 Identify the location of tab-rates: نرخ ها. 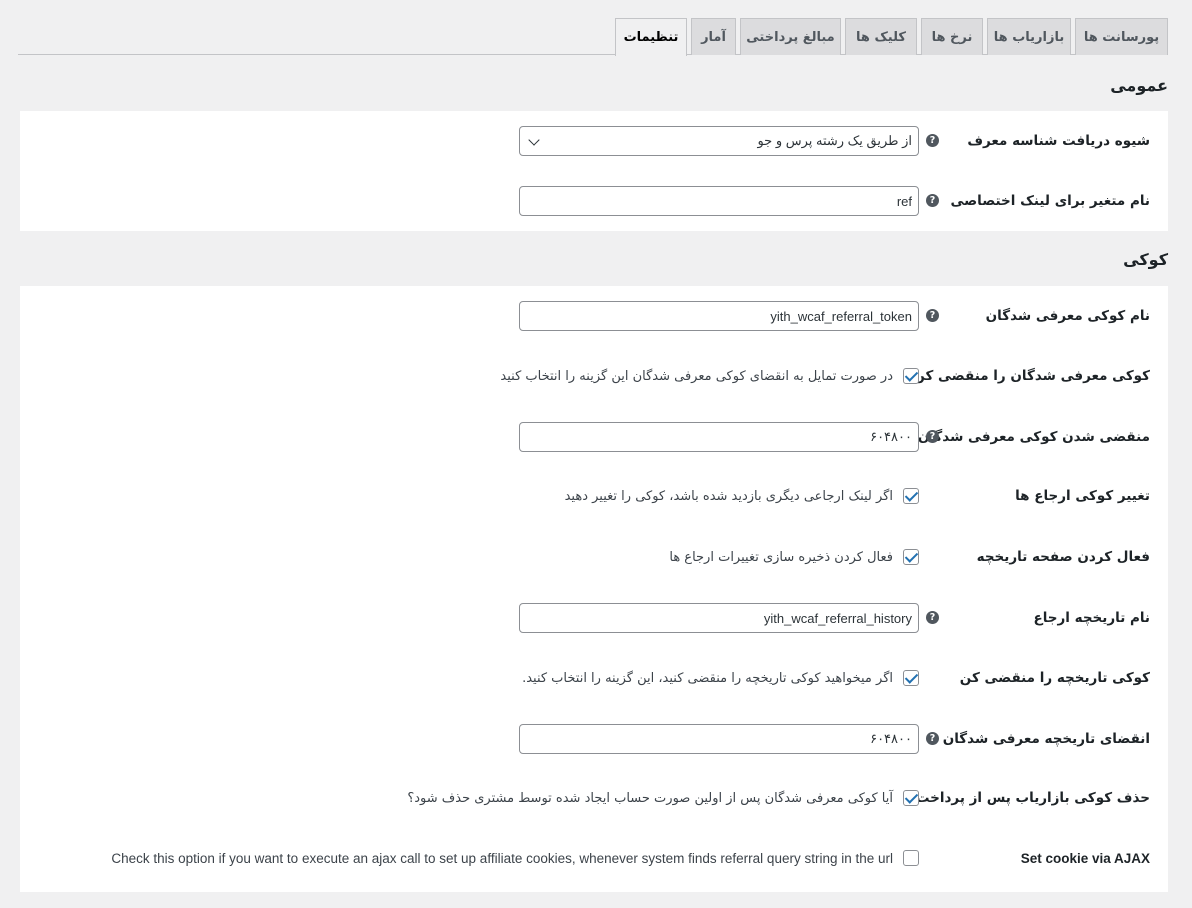
(952, 36).